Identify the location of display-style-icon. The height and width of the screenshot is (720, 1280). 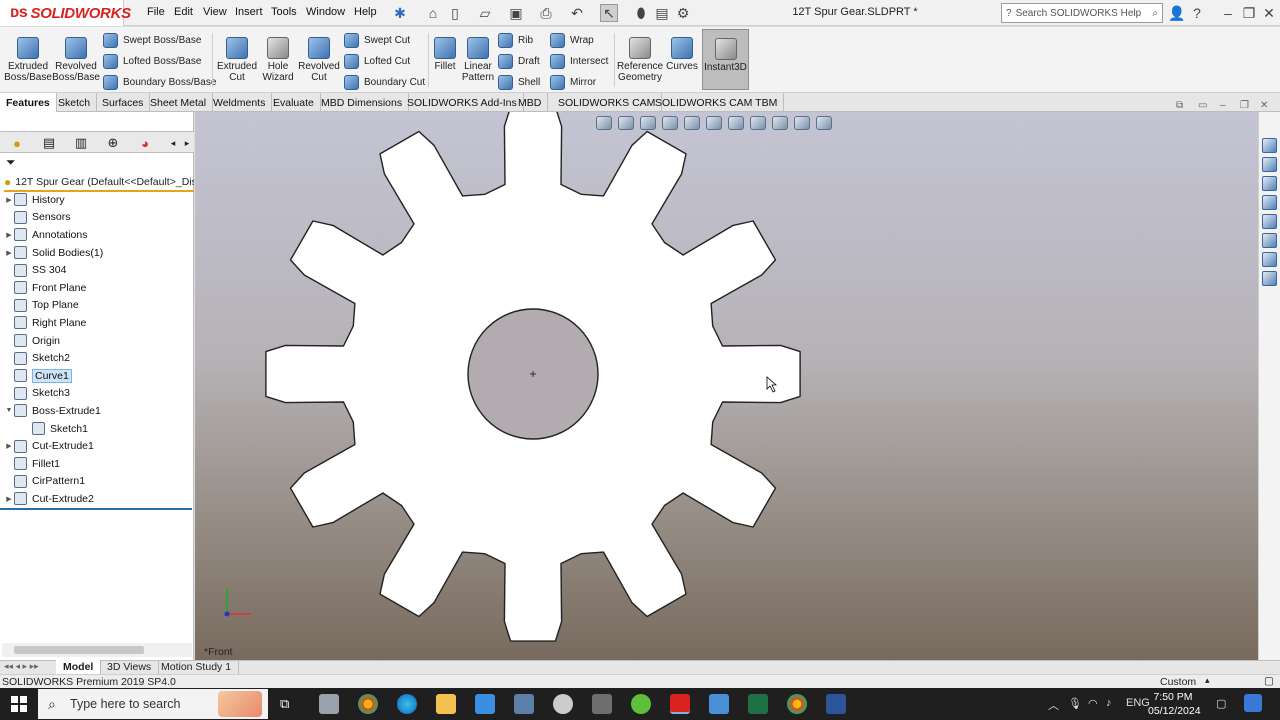
(736, 123).